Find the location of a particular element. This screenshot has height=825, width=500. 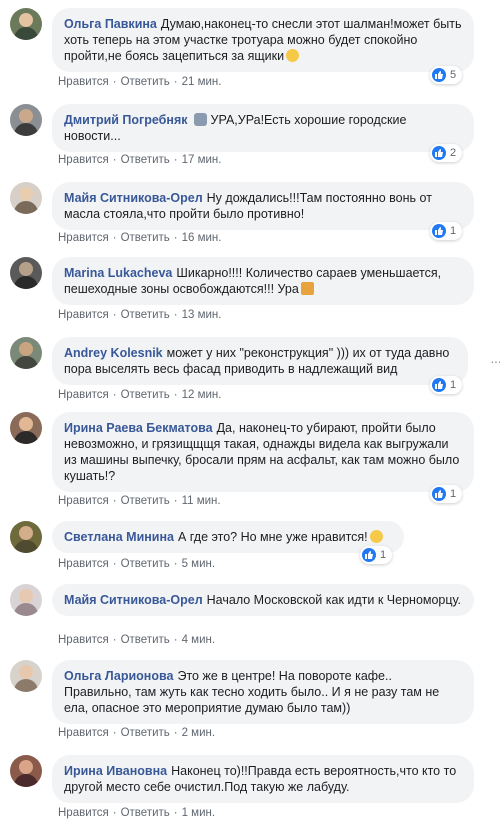

comment-text: А где это? Но мне уже нравится! is located at coordinates (273, 537).